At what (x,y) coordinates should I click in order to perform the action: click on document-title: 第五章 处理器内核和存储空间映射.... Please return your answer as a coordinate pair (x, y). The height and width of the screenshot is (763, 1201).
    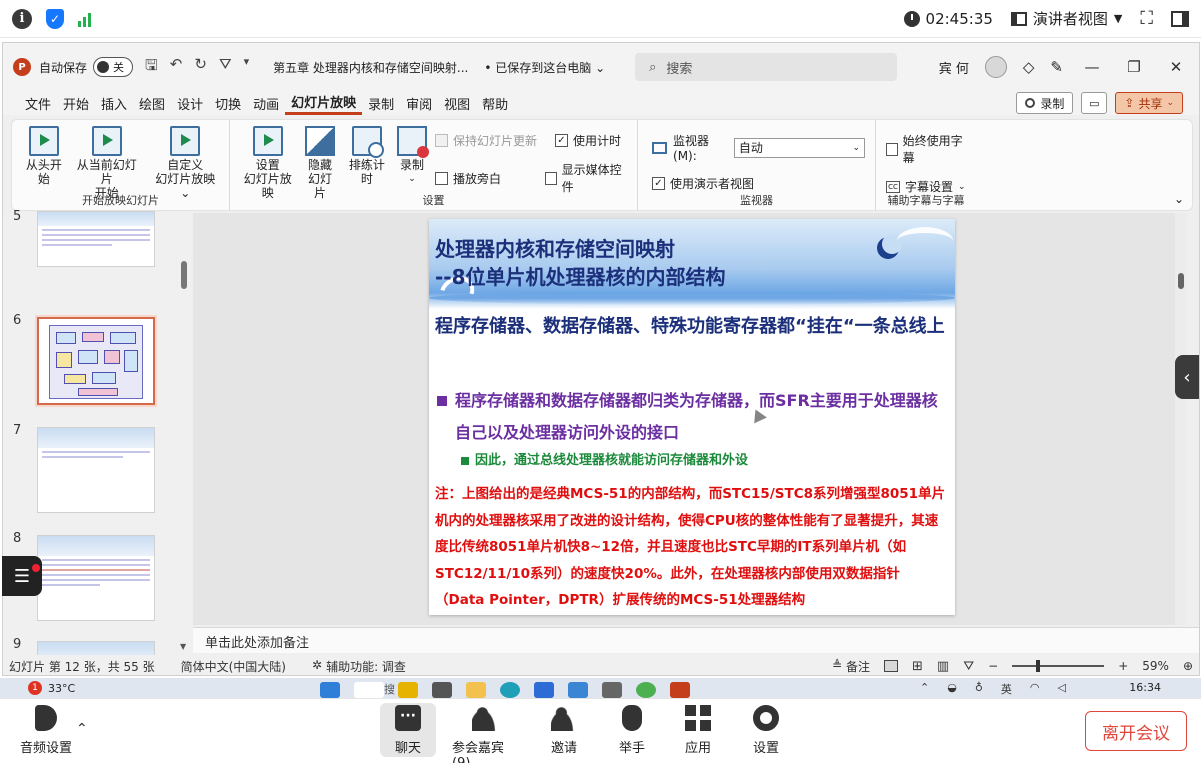
    Looking at the image, I should click on (370, 67).